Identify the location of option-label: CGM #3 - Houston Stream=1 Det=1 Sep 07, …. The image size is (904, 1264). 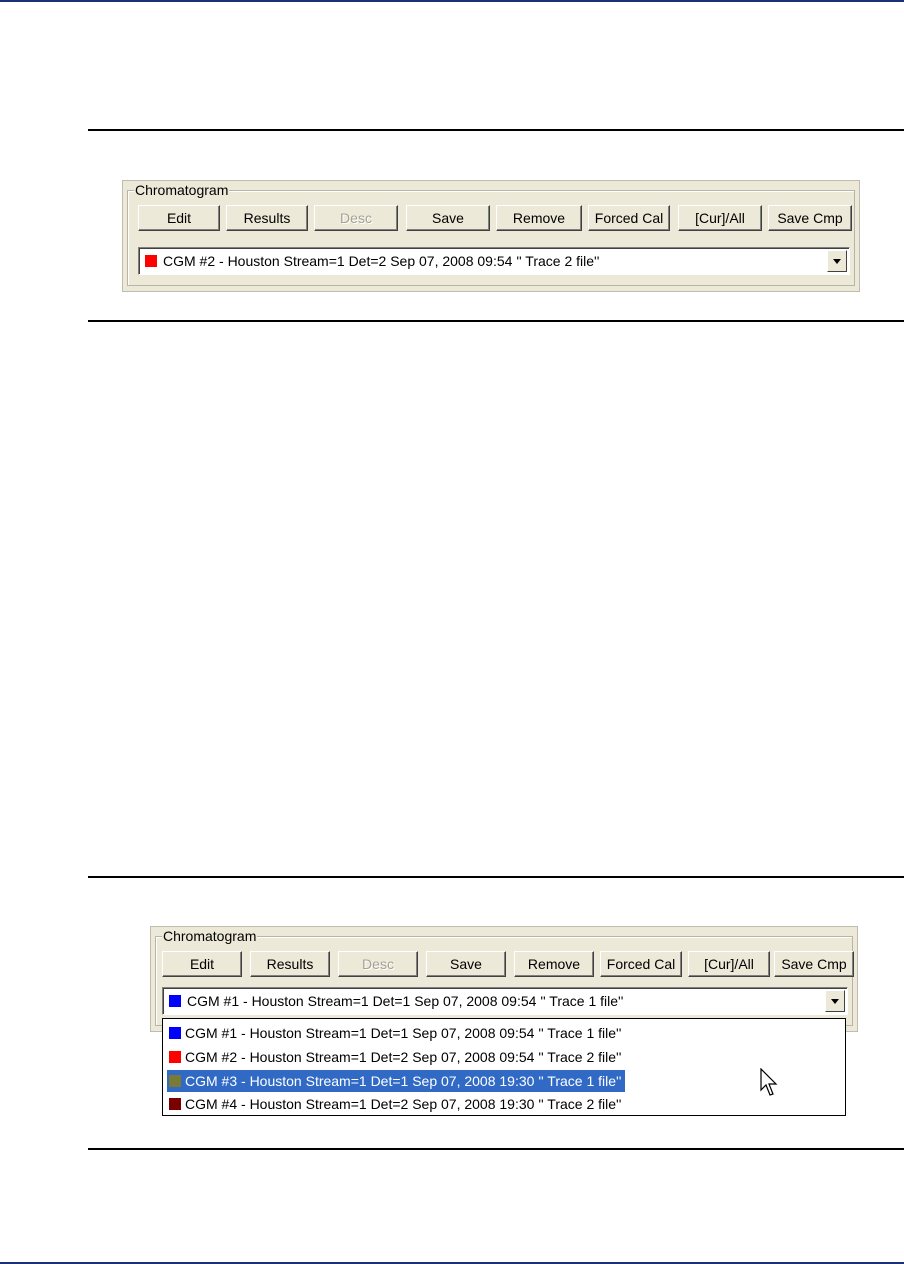
(403, 1081).